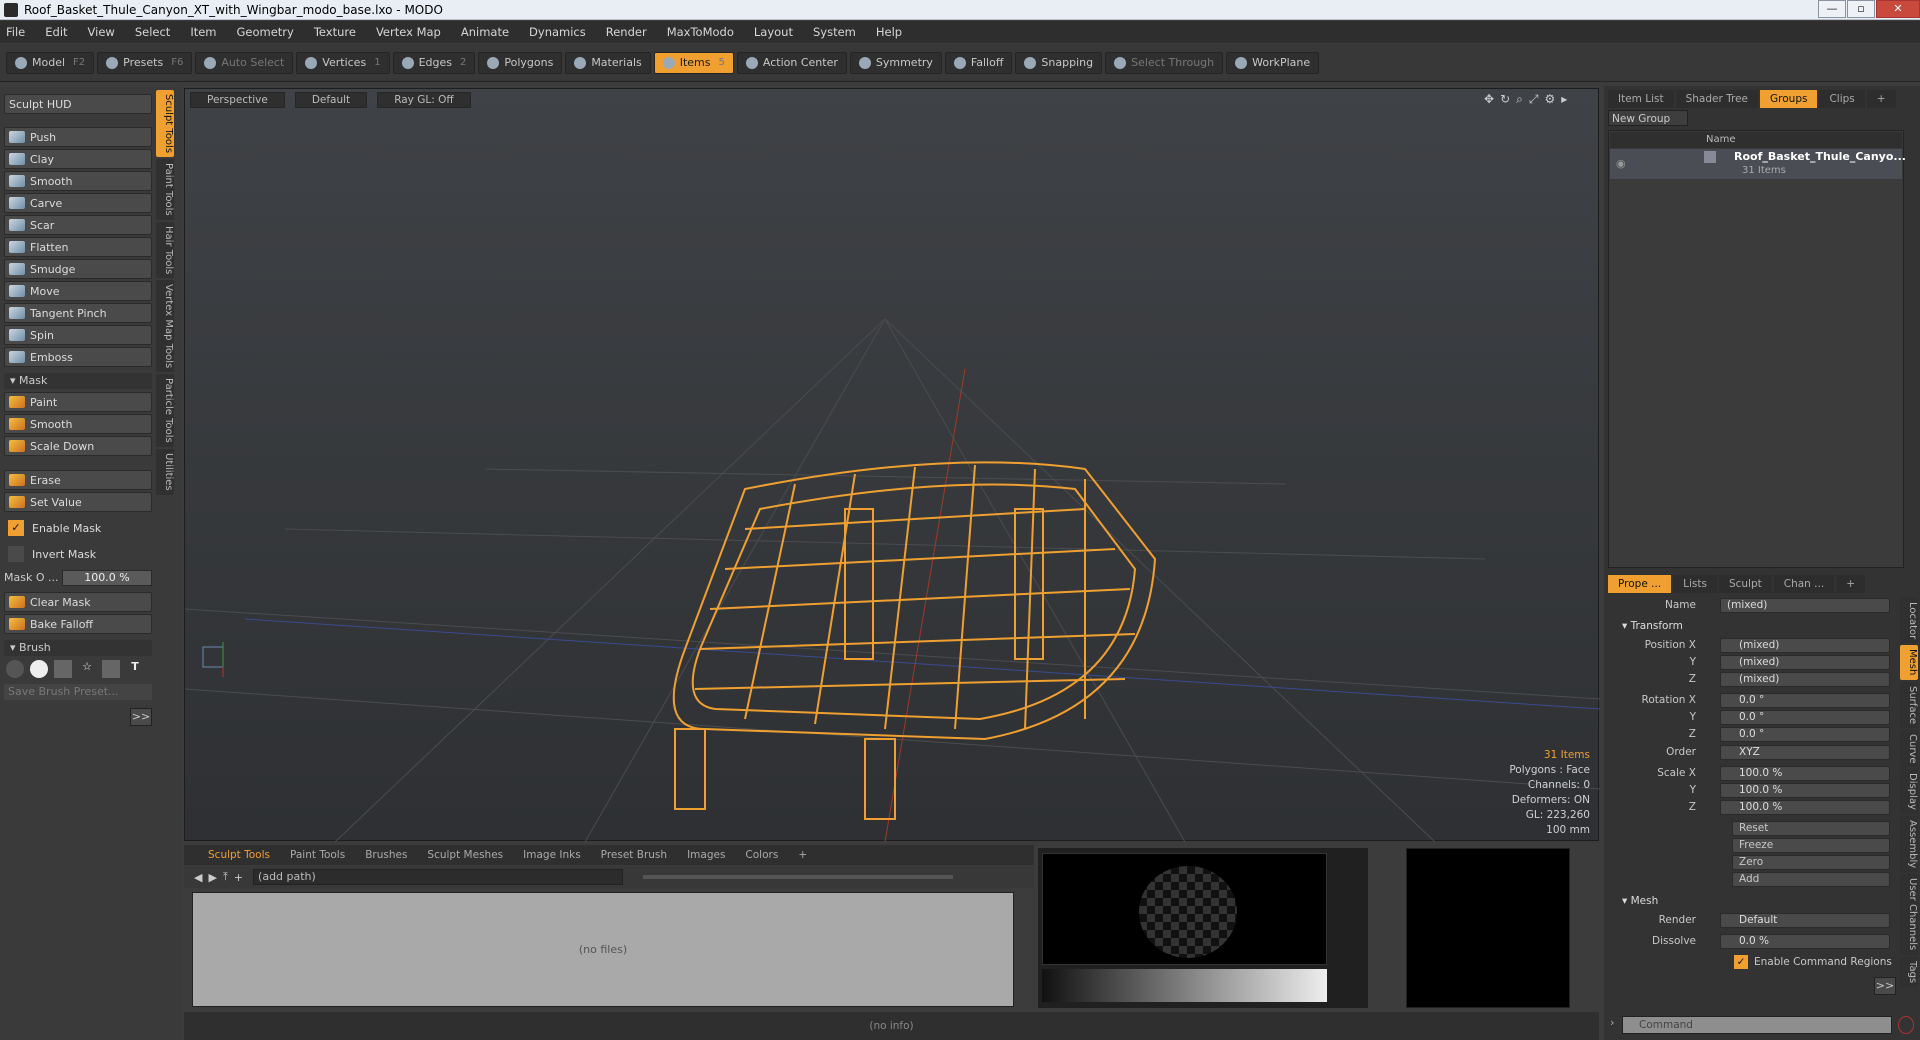  Describe the element at coordinates (141, 717) in the screenshot. I see `left-expand-button: >>` at that location.